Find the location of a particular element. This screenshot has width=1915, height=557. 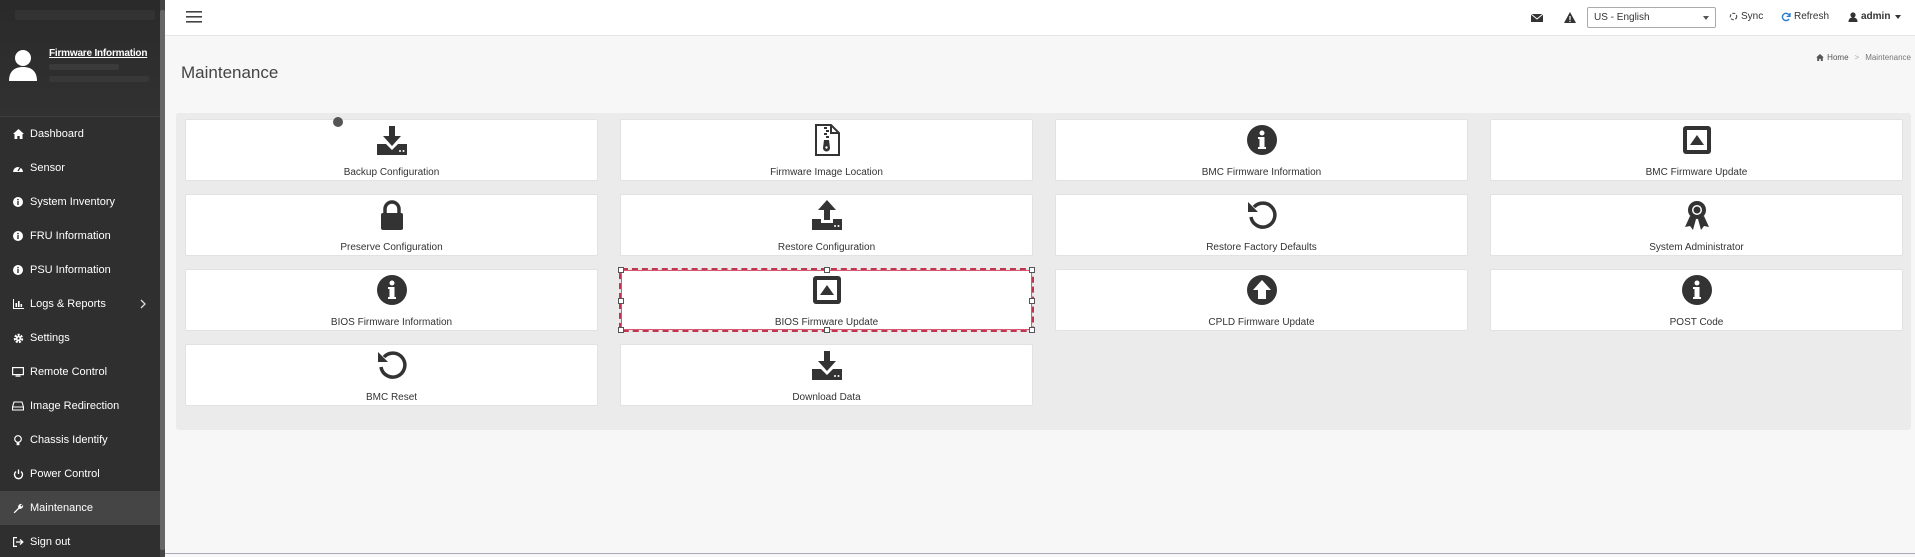

tile-cpld-firmware-update: CPLD Firmware Update is located at coordinates (1261, 300).